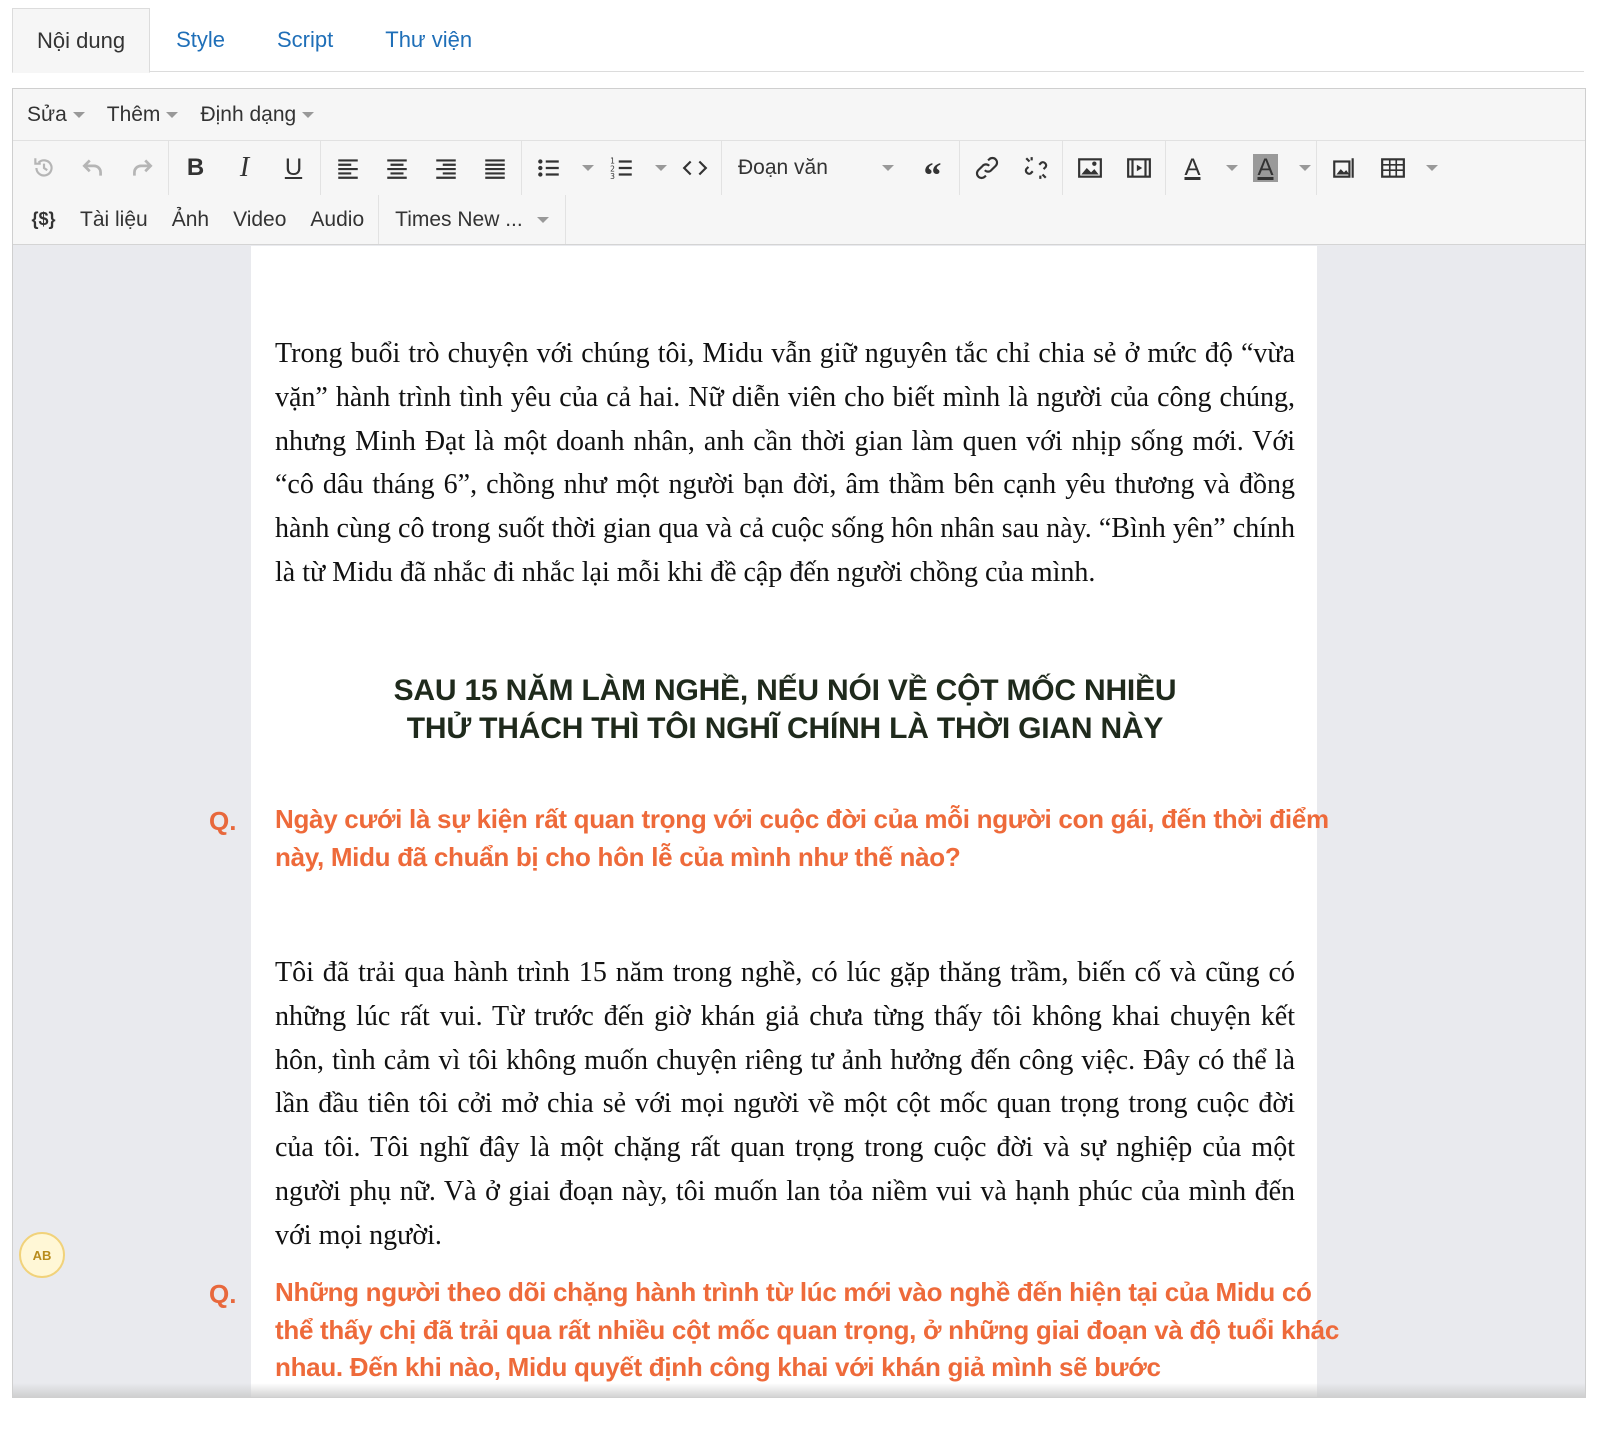 The height and width of the screenshot is (1430, 1600). Describe the element at coordinates (190, 220) in the screenshot. I see `insert-photo-button: Ảnh` at that location.